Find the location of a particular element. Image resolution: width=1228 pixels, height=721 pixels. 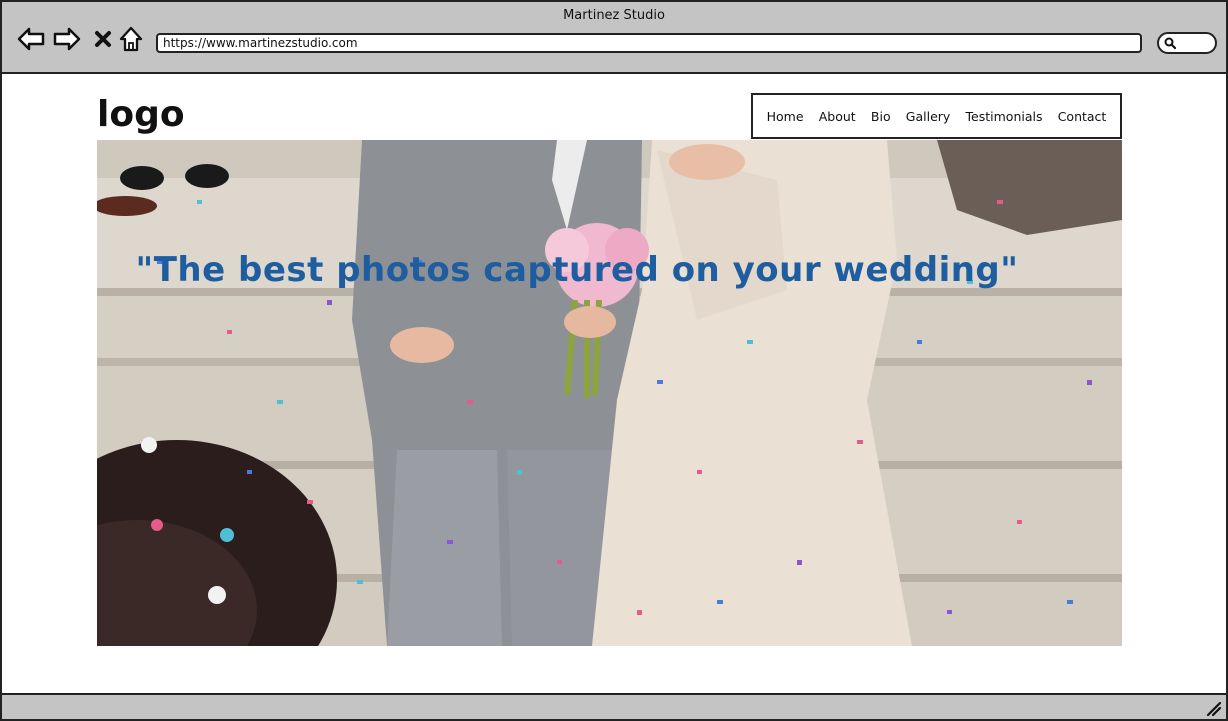

home-icon is located at coordinates (131, 39).